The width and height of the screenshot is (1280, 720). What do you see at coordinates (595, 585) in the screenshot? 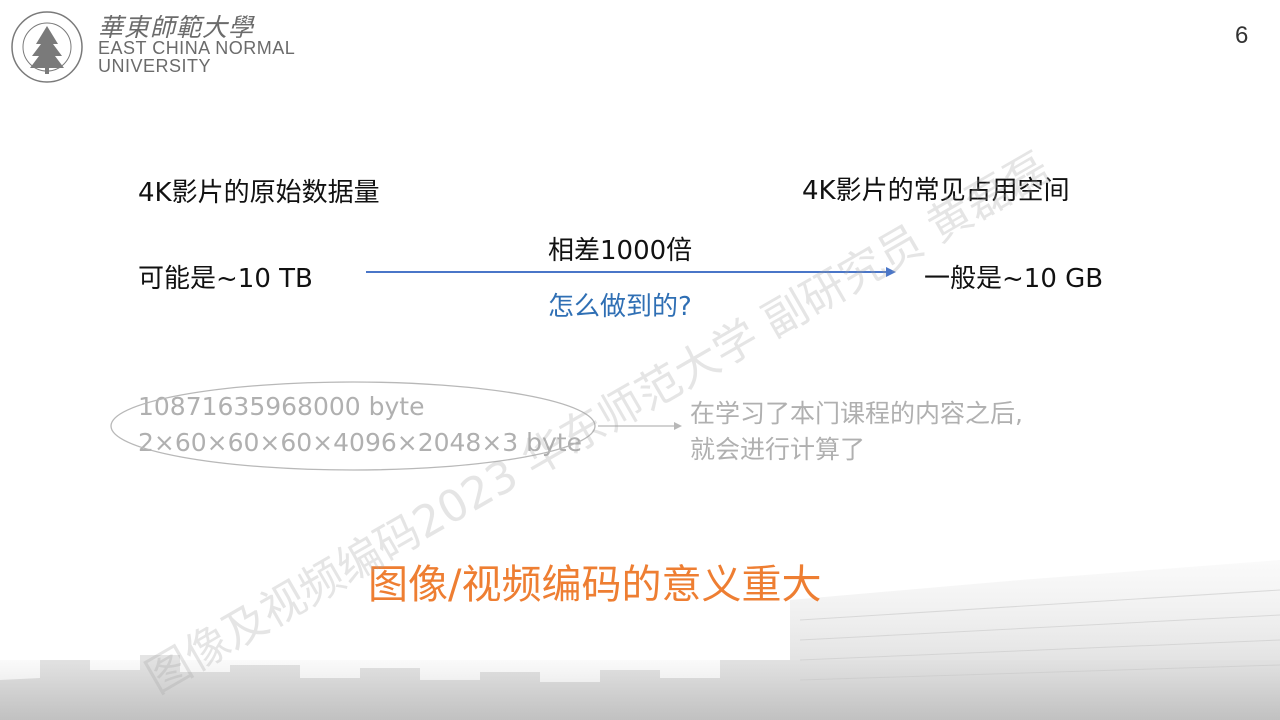
I see `conclusion-text: 图像/视频编码的意义重大` at bounding box center [595, 585].